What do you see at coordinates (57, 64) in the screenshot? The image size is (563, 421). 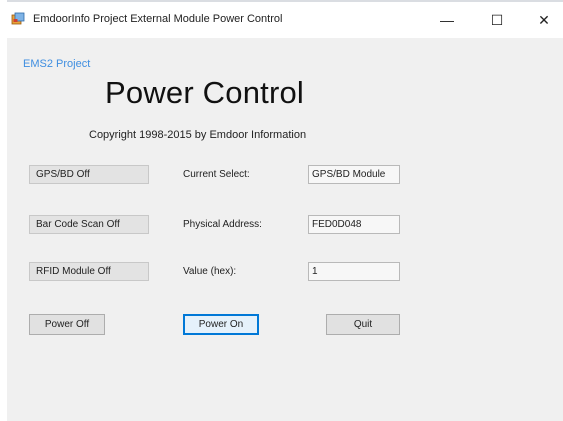 I see `project-label: EMS2 Project` at bounding box center [57, 64].